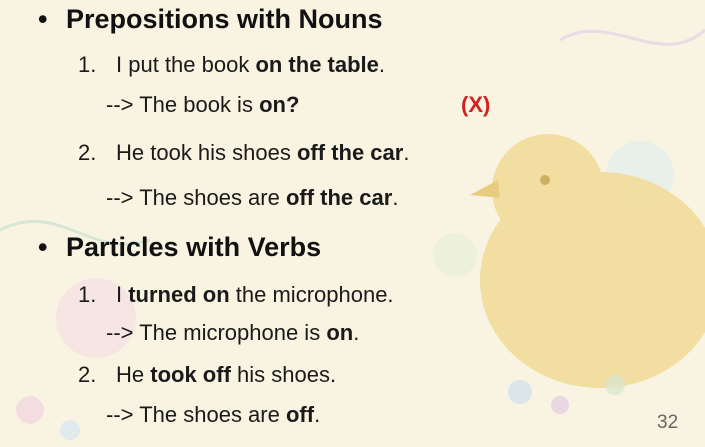 The width and height of the screenshot is (705, 447). Describe the element at coordinates (350, 152) in the screenshot. I see `sentence-bold: off the car` at that location.